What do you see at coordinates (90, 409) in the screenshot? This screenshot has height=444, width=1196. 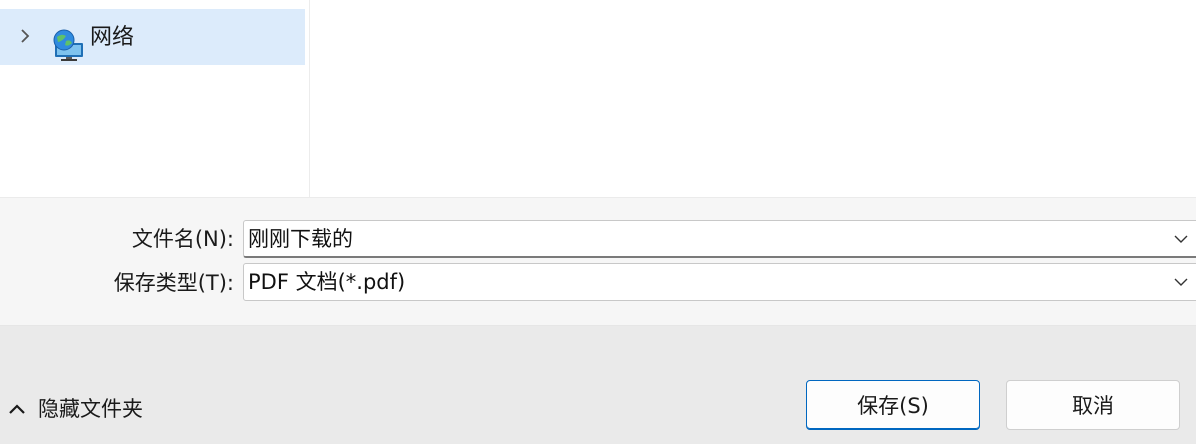 I see `hide-folders-label: 隐藏文件夹` at bounding box center [90, 409].